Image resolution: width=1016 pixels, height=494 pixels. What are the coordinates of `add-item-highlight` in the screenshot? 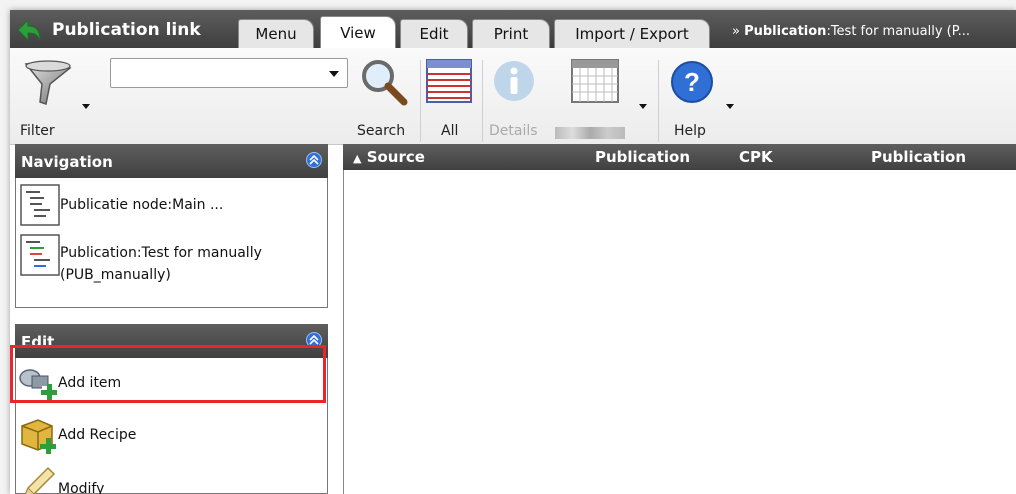 It's located at (168, 374).